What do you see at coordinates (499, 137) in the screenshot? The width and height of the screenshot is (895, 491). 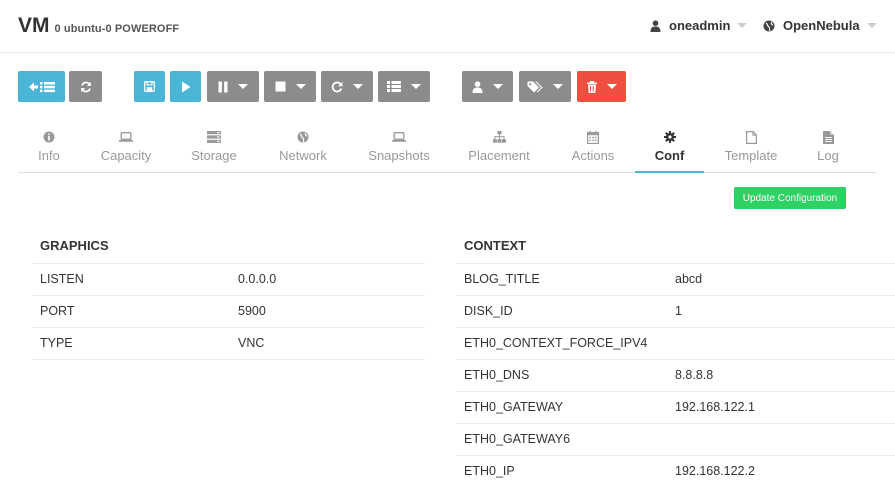 I see `sitemap-icon` at bounding box center [499, 137].